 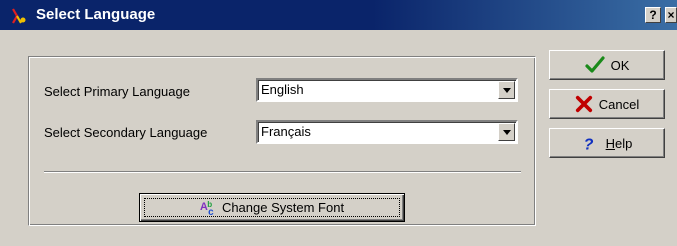 I want to click on ok-button: OK, so click(x=607, y=65).